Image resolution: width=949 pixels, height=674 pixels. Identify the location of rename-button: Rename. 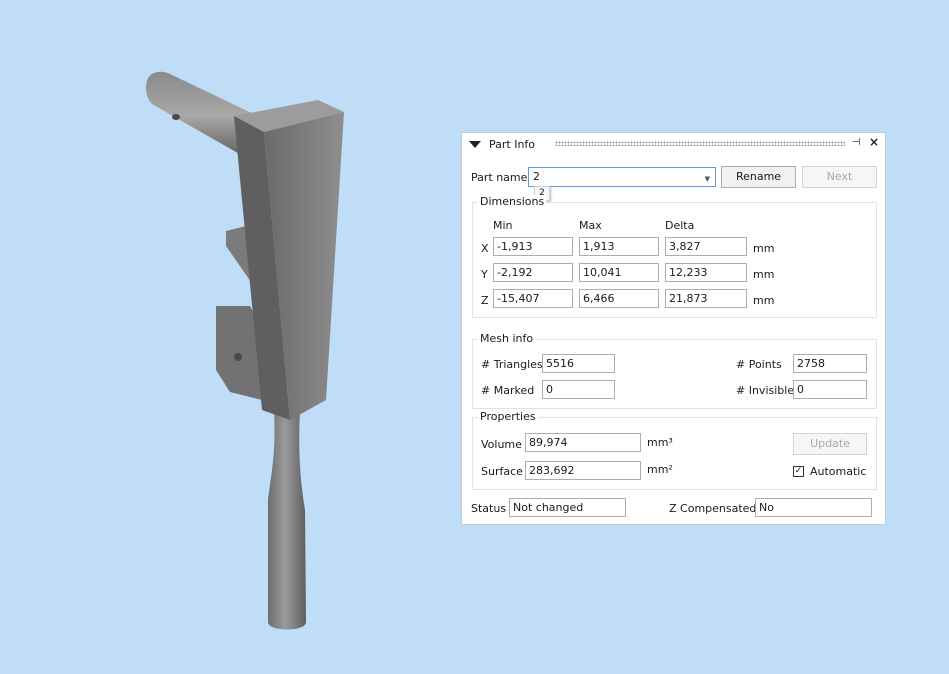
(758, 177).